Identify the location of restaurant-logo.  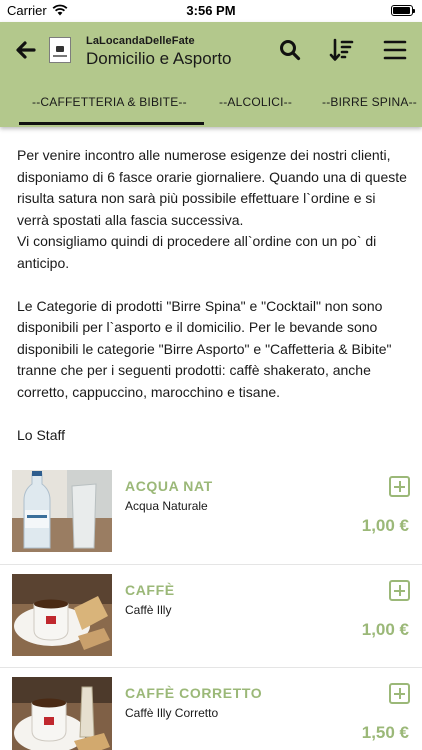
(60, 50).